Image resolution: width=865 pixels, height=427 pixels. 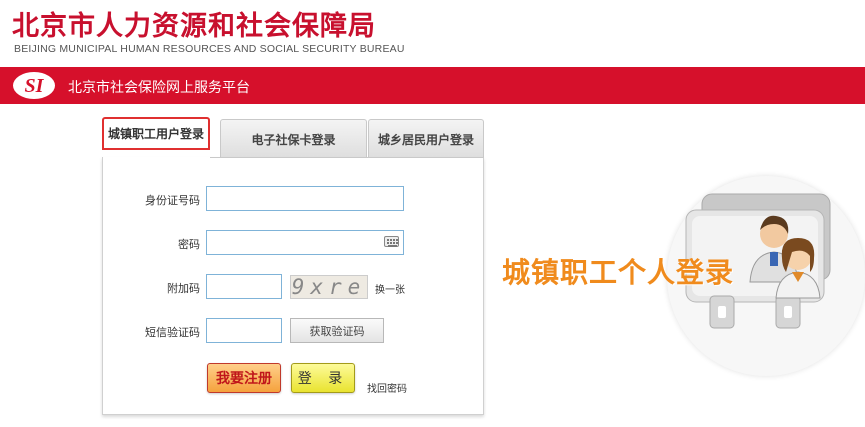 I want to click on login-button: 登 录, so click(x=323, y=378).